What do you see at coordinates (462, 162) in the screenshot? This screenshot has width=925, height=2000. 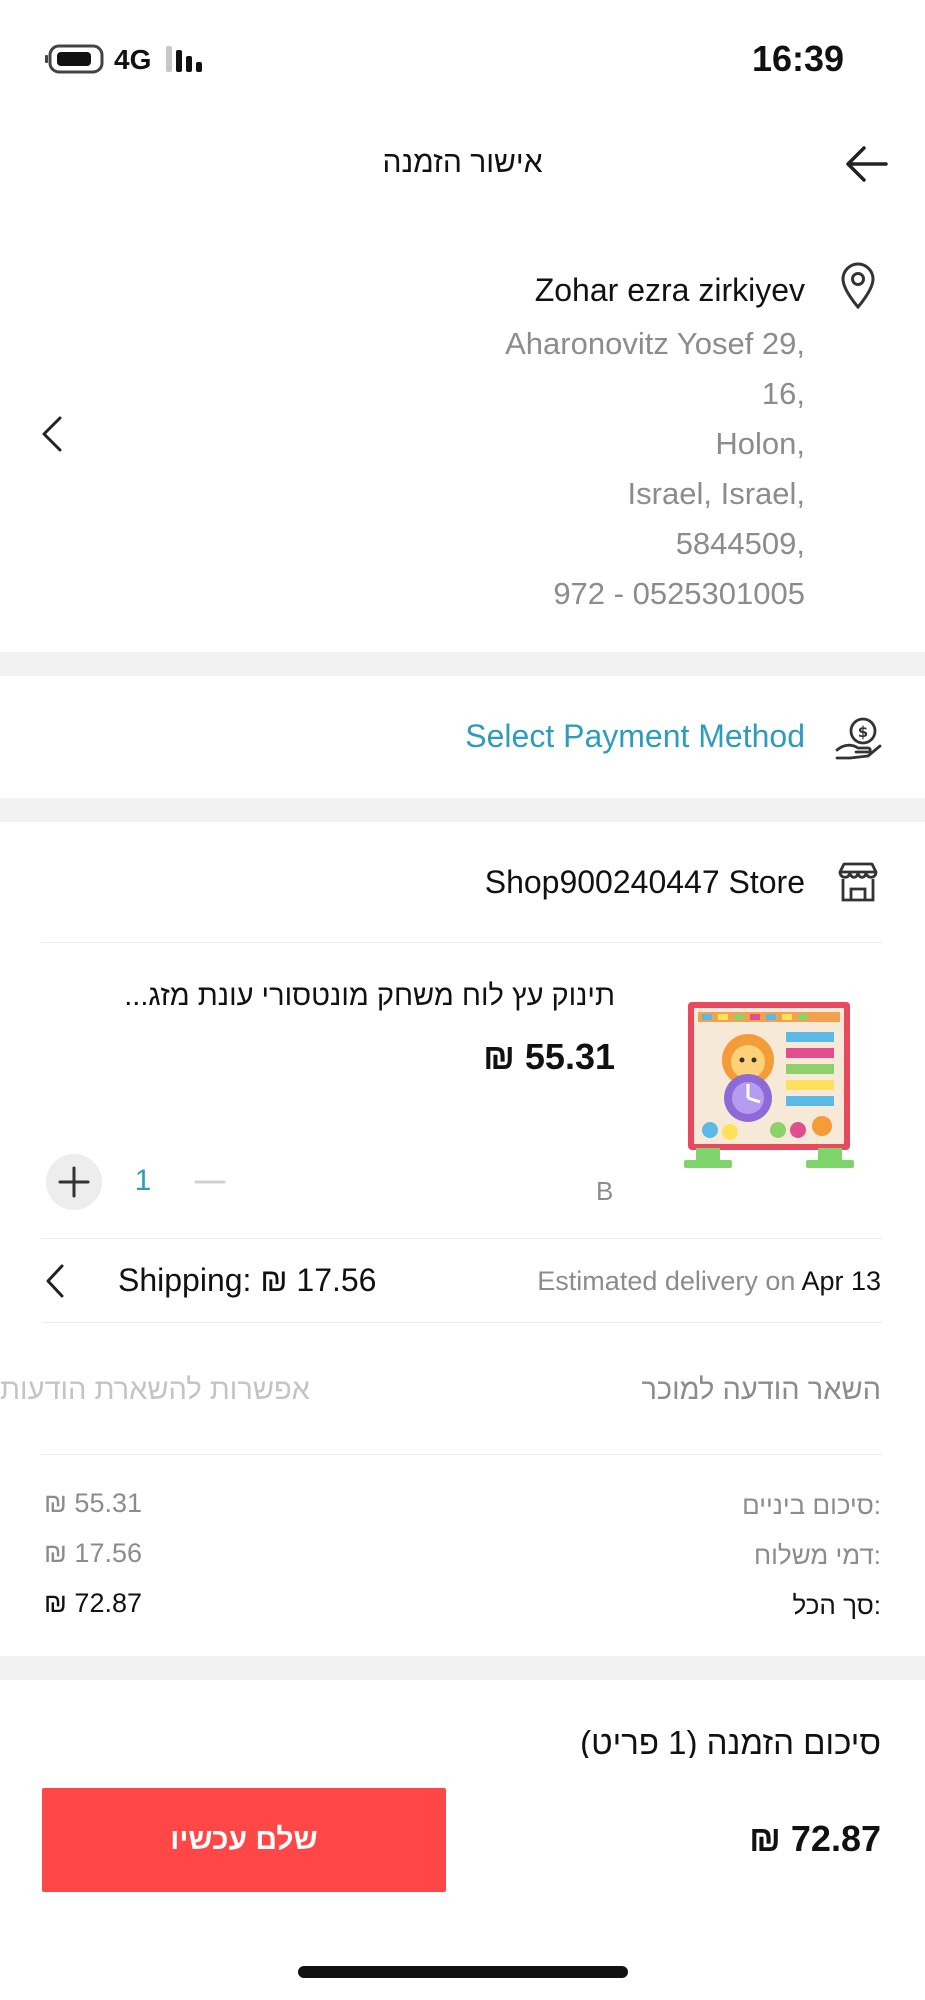 I see `page-title: אישור הזמנה` at bounding box center [462, 162].